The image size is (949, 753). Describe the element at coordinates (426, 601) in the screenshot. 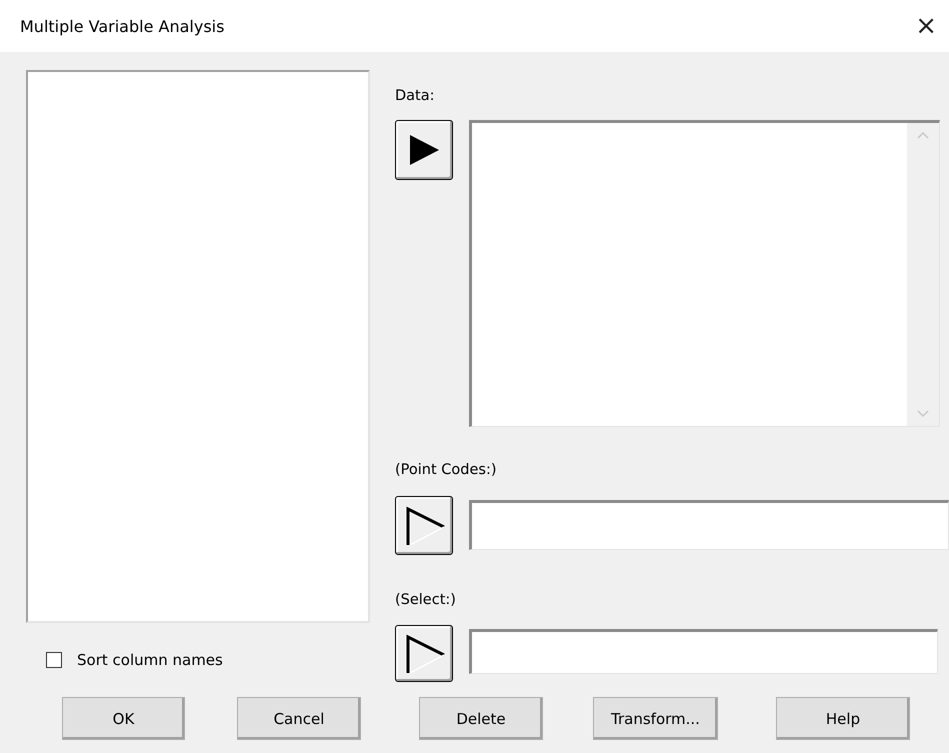

I see `field-label: (Select:)` at that location.